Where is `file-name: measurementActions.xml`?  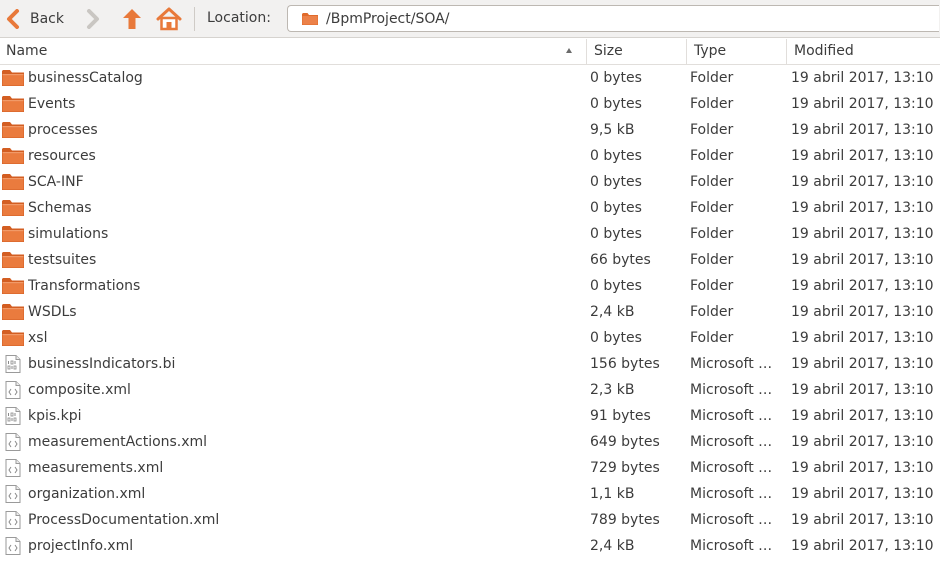 file-name: measurementActions.xml is located at coordinates (118, 442).